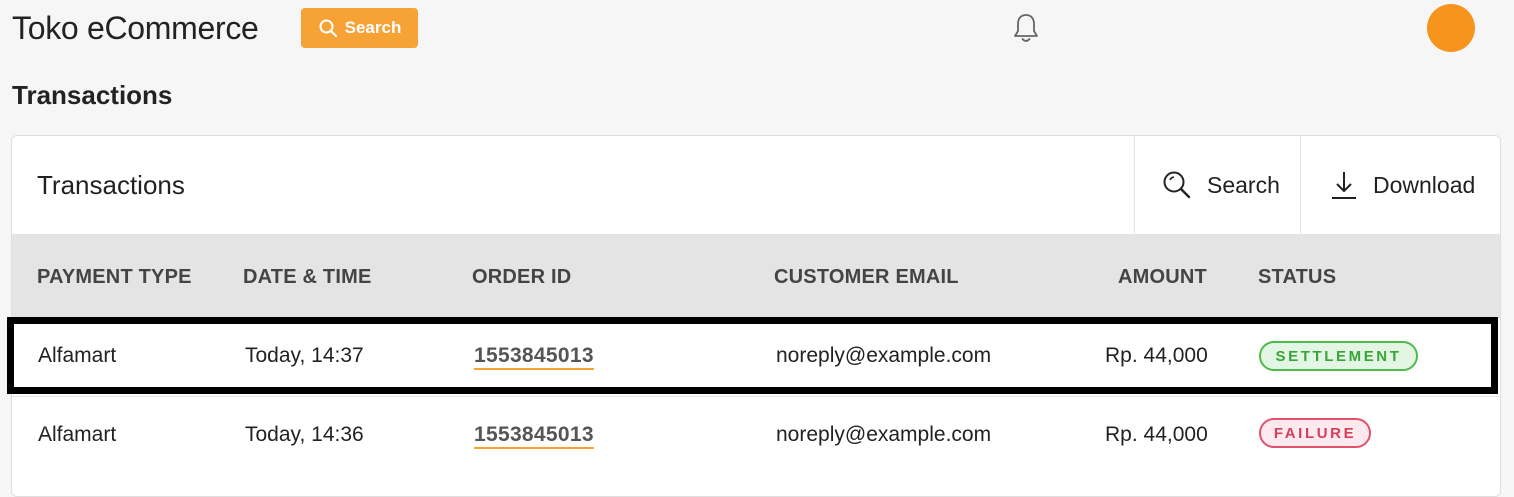  I want to click on column-header-status: STATUS, so click(1297, 277).